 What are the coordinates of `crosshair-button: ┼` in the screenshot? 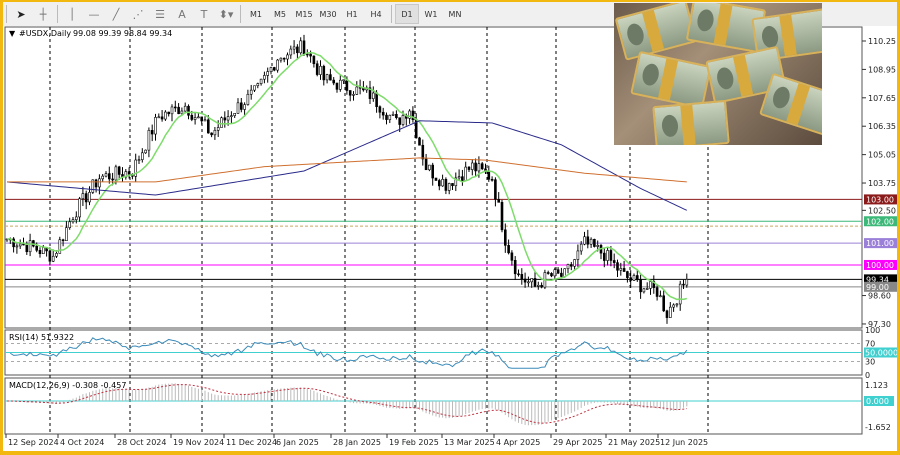 It's located at (43, 14).